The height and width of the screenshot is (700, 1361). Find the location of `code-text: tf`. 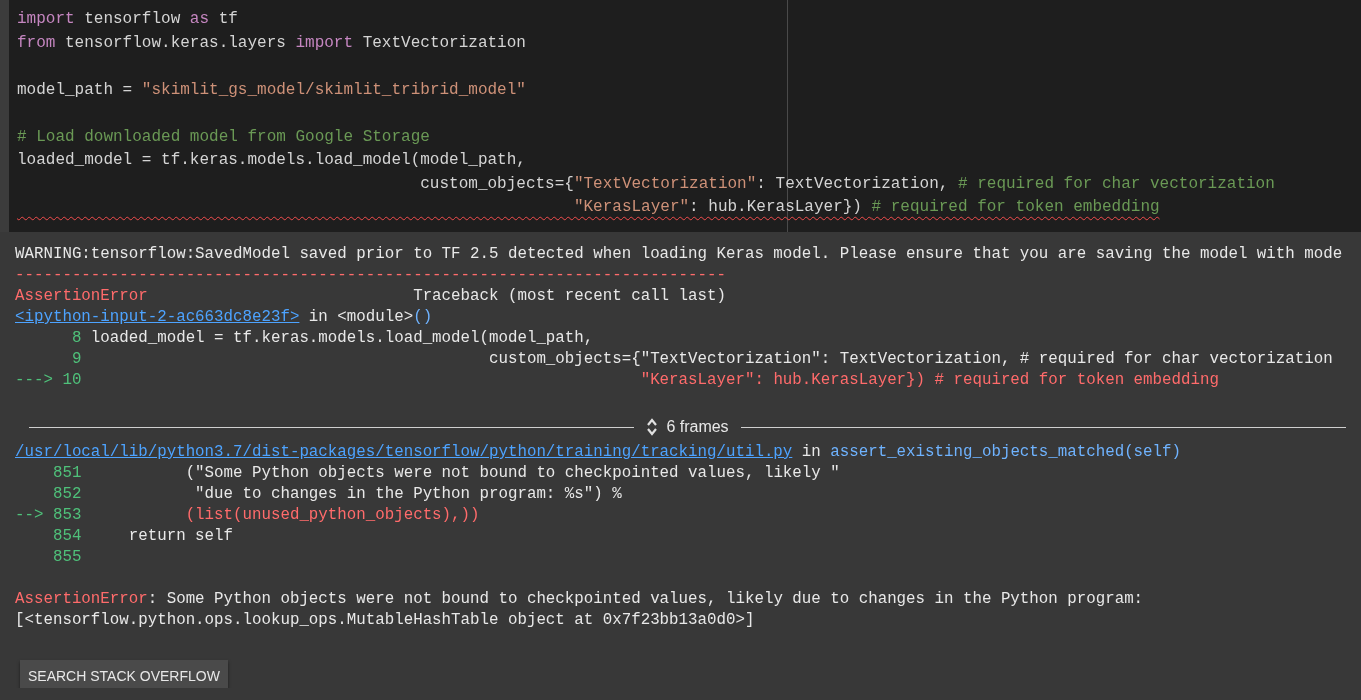

code-text: tf is located at coordinates (227, 19).